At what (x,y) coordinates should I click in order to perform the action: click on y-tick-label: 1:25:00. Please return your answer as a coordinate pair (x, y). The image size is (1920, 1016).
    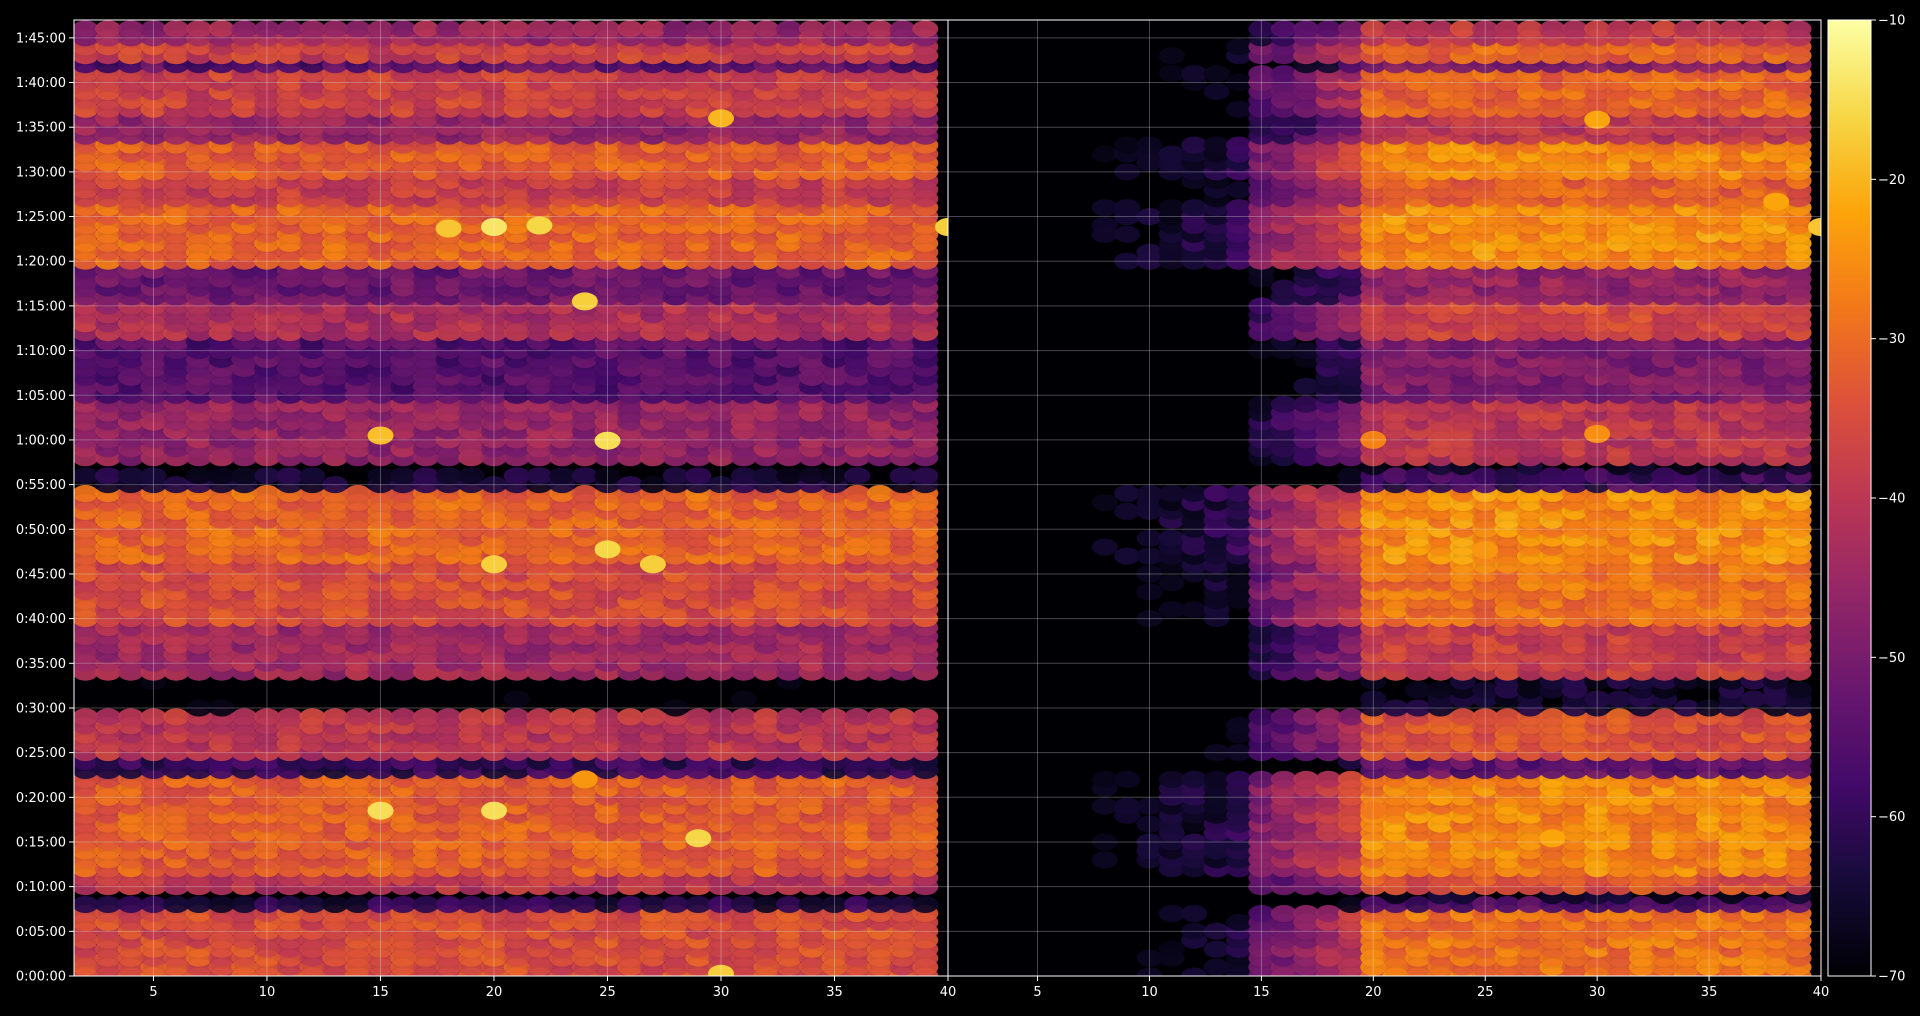
    Looking at the image, I should click on (41, 217).